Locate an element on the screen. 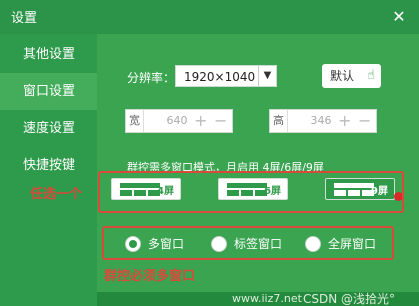  height-minus-icon: − is located at coordinates (364, 121).